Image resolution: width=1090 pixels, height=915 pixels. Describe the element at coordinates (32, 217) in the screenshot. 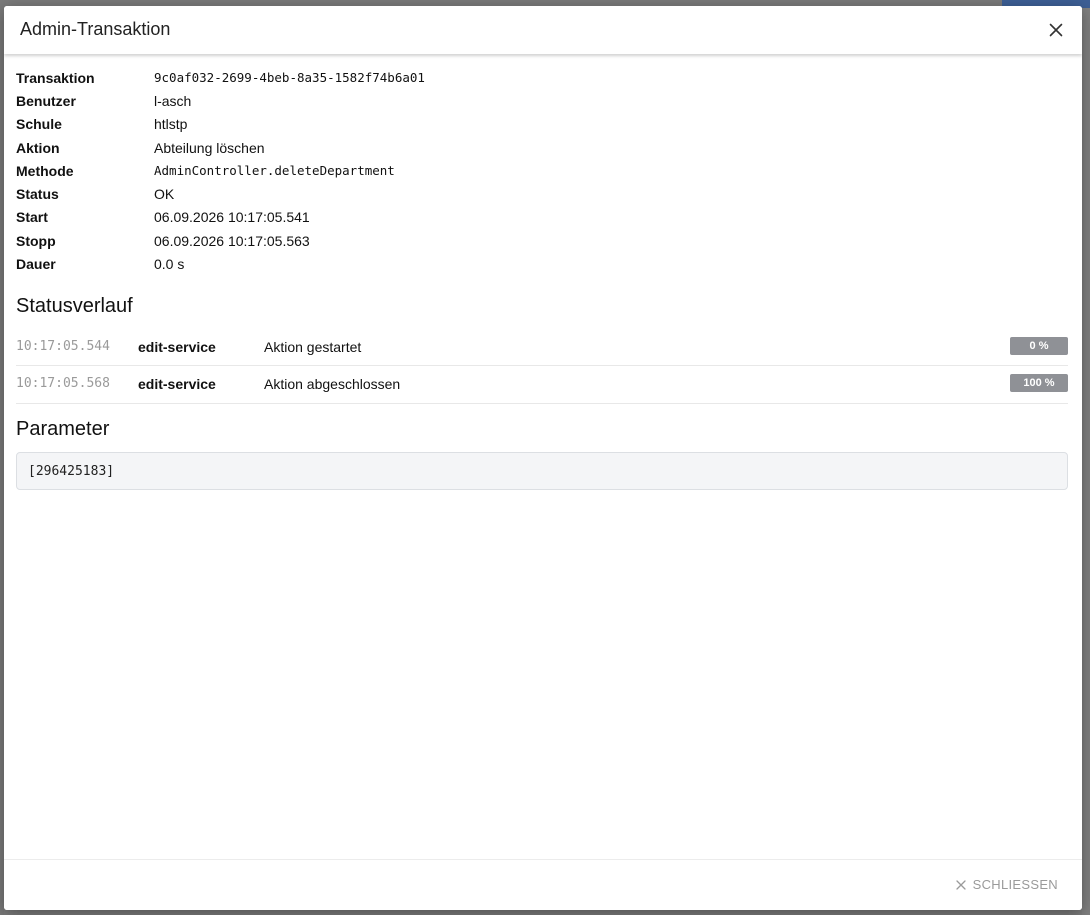

I see `detail-label: Start` at that location.